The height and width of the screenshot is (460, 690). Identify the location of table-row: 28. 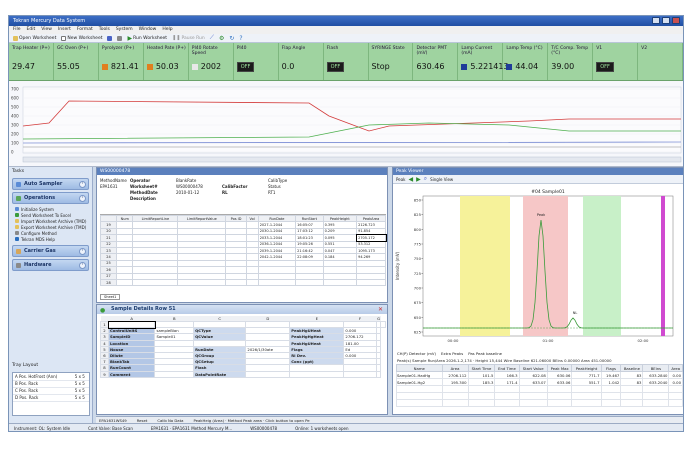
(243, 282).